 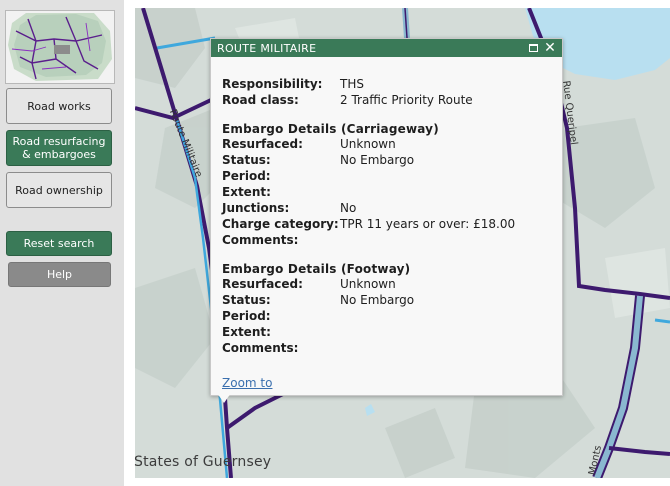 I want to click on overview-map-graphic, so click(x=60, y=47).